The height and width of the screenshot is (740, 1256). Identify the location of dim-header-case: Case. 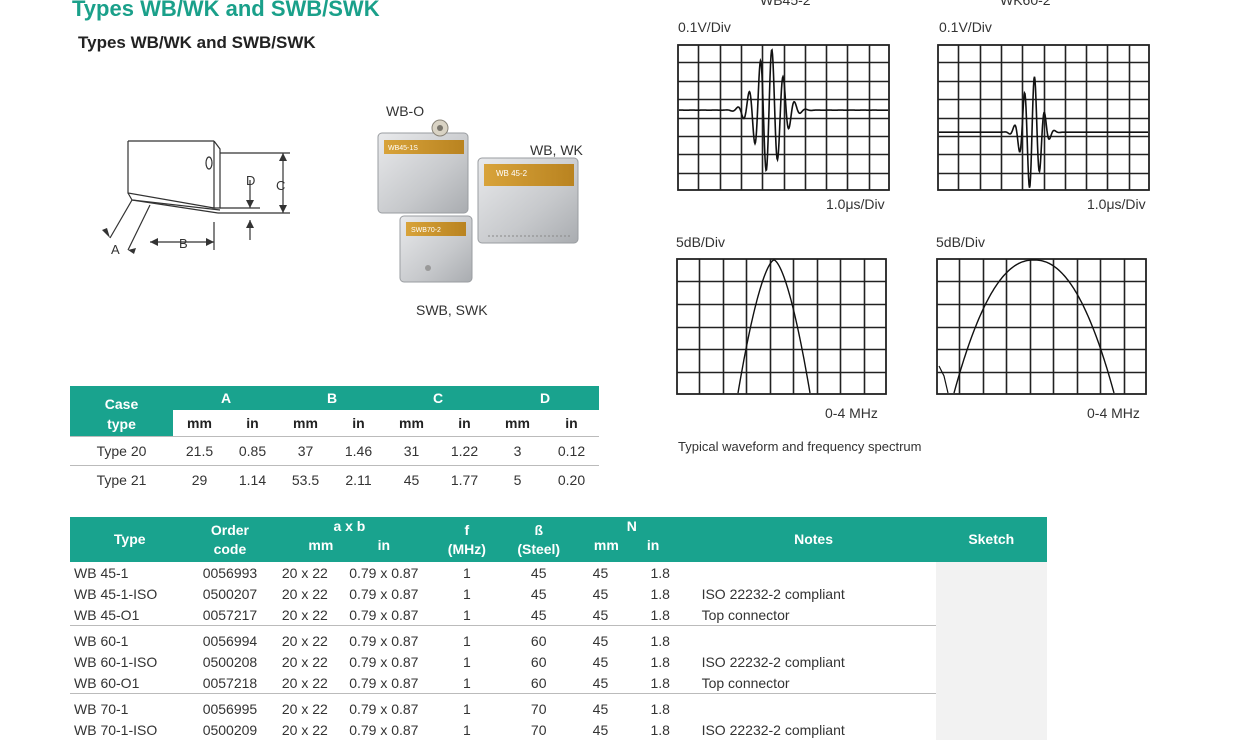
(121, 404).